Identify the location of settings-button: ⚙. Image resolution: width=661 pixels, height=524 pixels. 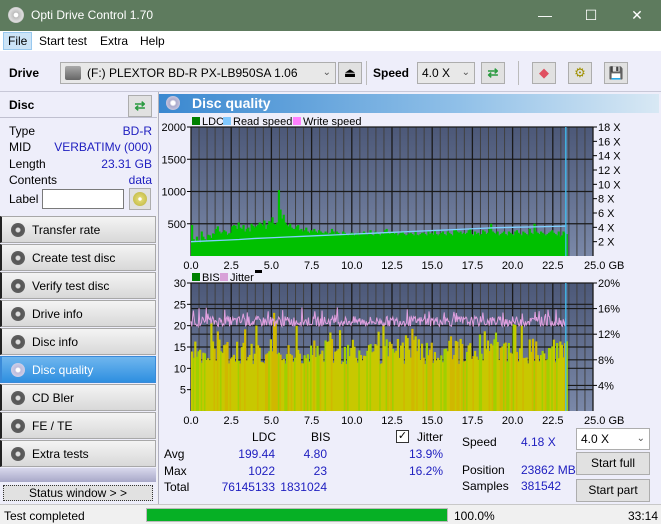
(580, 73).